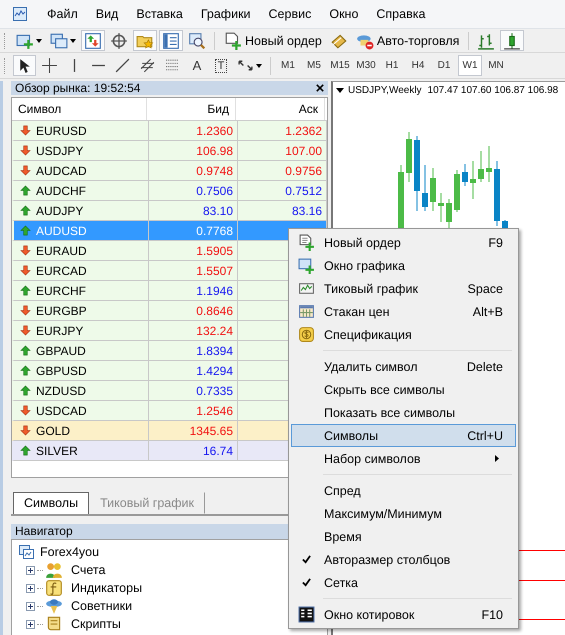 This screenshot has width=565, height=635. Describe the element at coordinates (214, 251) in the screenshot. I see `bid-price: 1.5905` at that location.